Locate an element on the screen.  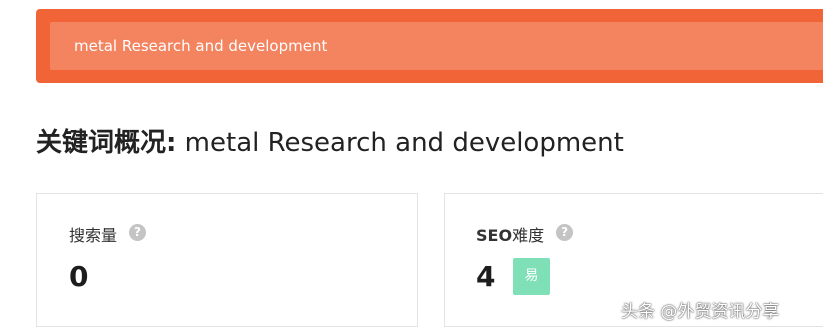
search-volume-label: 搜索量 is located at coordinates (93, 235).